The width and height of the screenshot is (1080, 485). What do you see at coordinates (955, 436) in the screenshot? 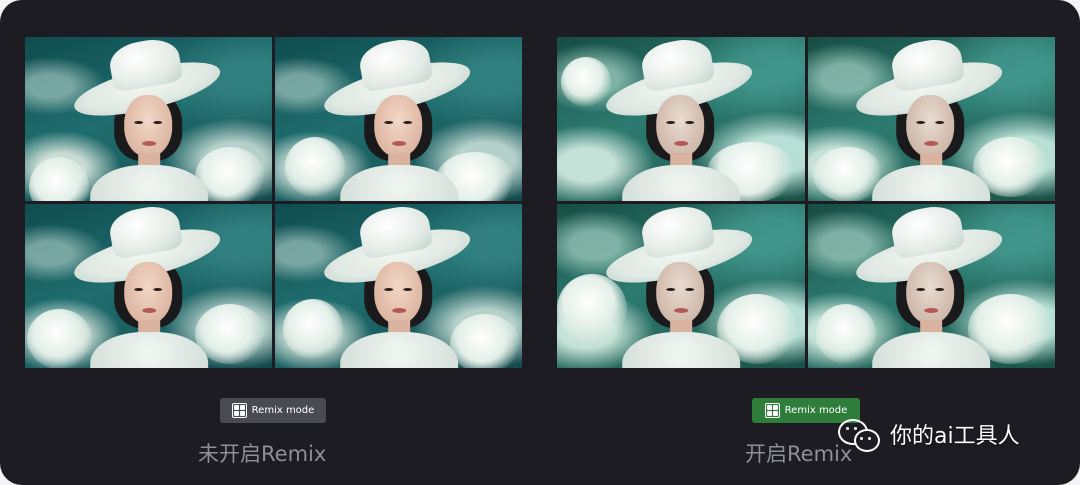
I see `watermark-text: 你的ai工具人` at bounding box center [955, 436].